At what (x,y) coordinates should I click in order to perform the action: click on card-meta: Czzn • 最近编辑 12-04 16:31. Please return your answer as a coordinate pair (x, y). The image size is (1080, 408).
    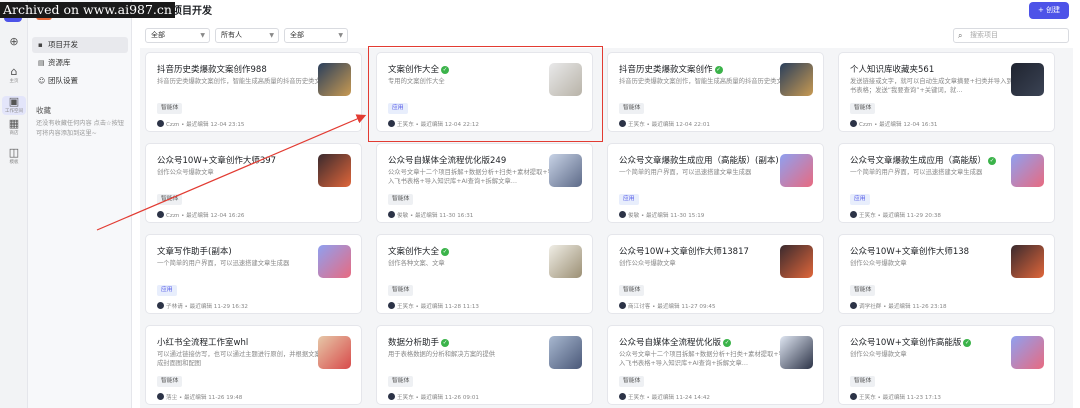
    Looking at the image, I should click on (898, 125).